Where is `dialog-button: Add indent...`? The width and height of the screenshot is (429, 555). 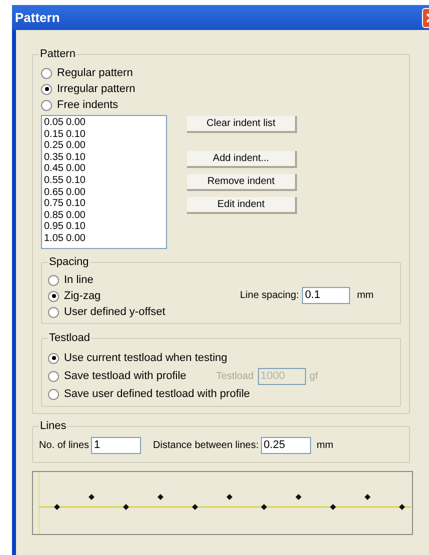
dialog-button: Add indent... is located at coordinates (242, 159).